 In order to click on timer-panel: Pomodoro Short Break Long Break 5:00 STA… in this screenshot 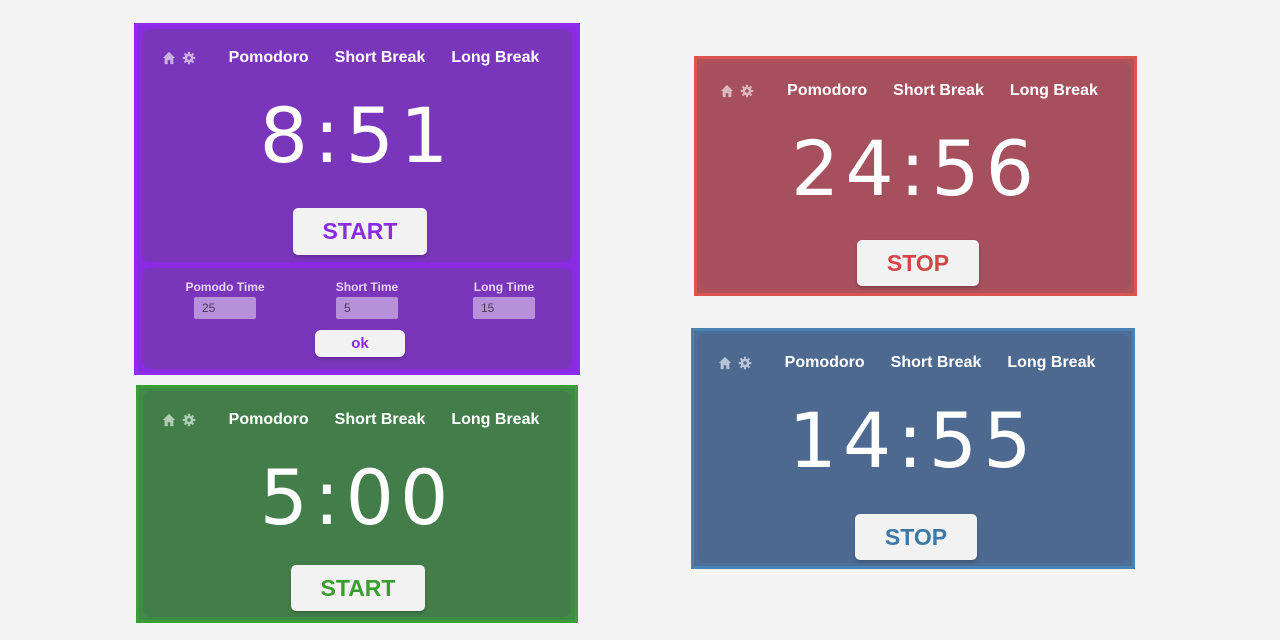, I will do `click(357, 504)`.